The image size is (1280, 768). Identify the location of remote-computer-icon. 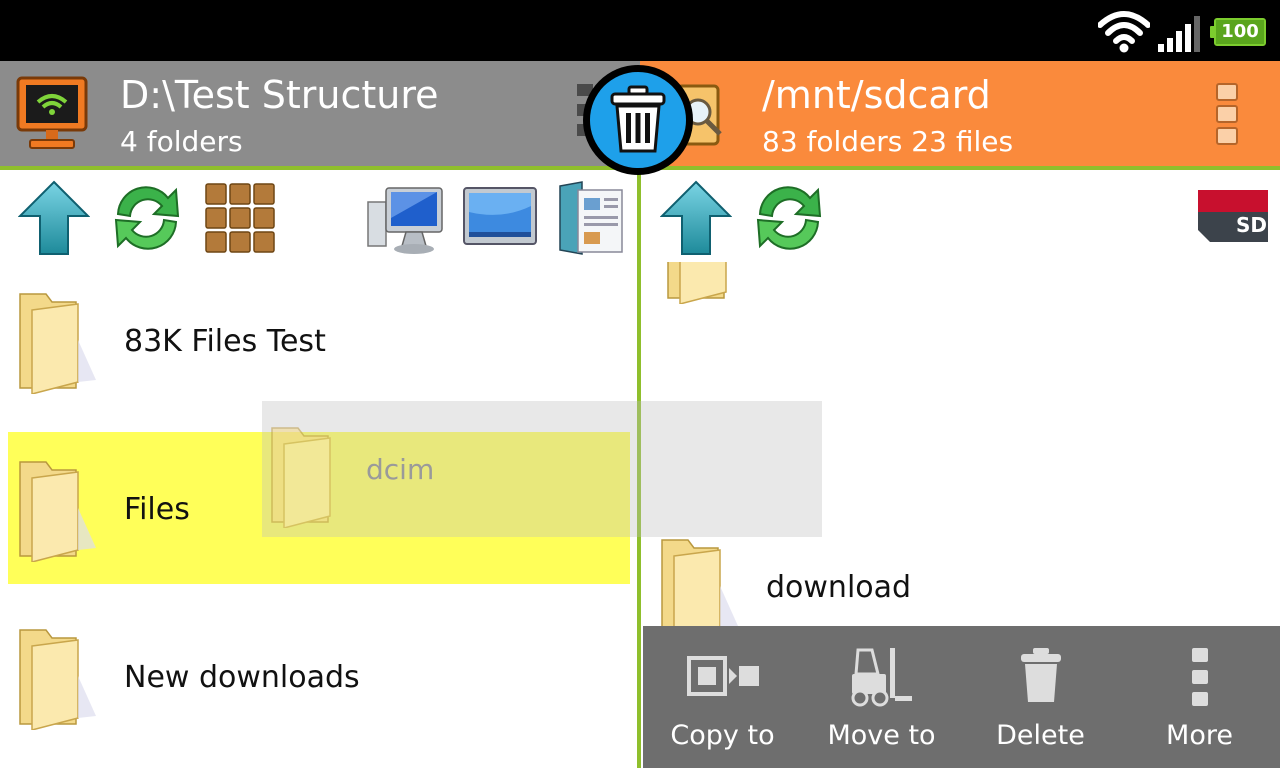
(52, 114).